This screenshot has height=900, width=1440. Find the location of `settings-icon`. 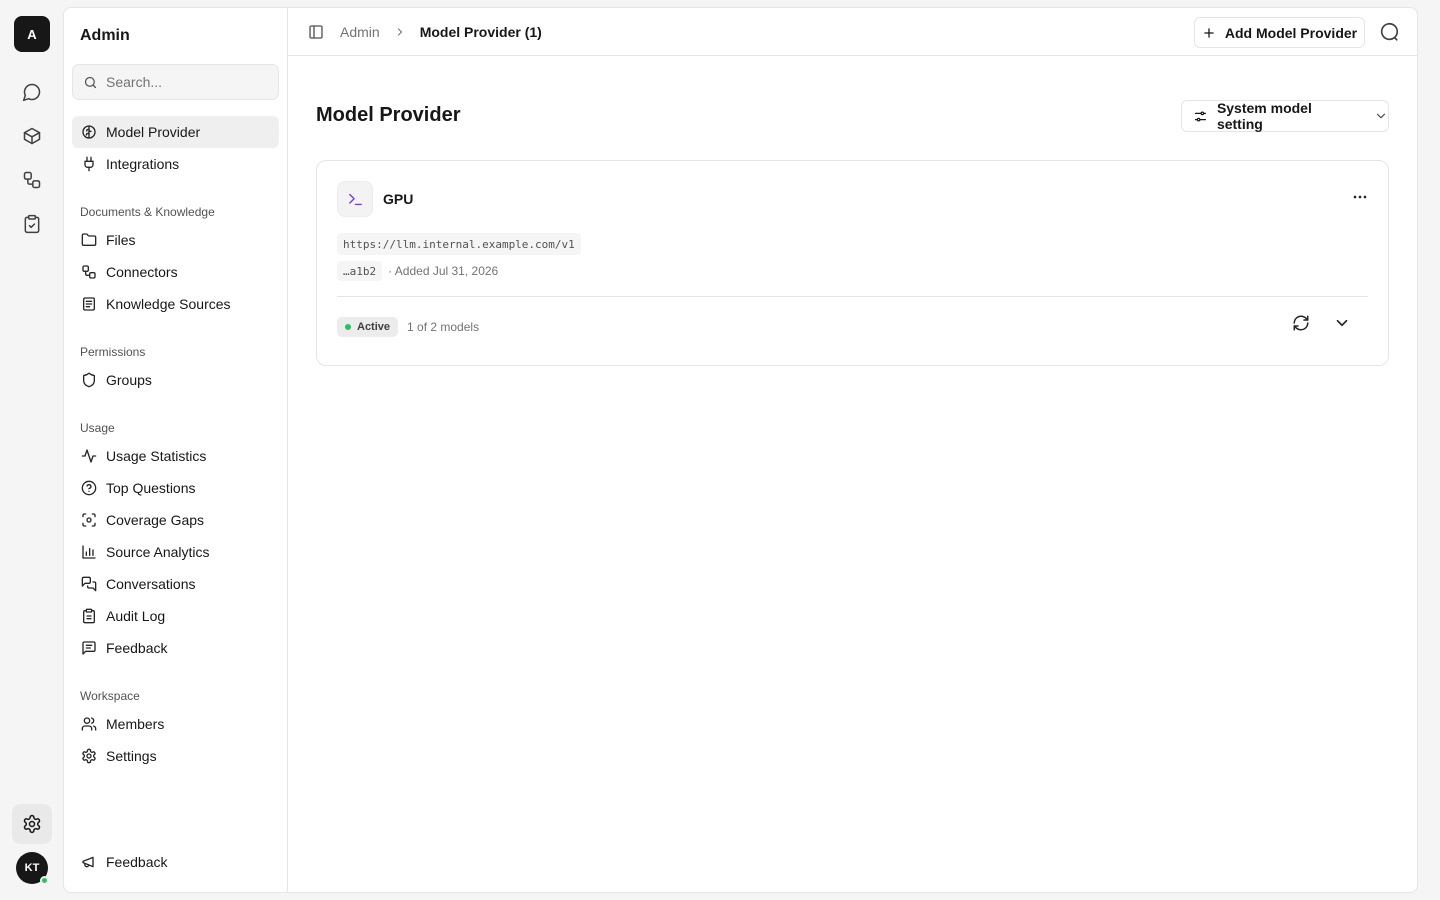

settings-icon is located at coordinates (32, 824).